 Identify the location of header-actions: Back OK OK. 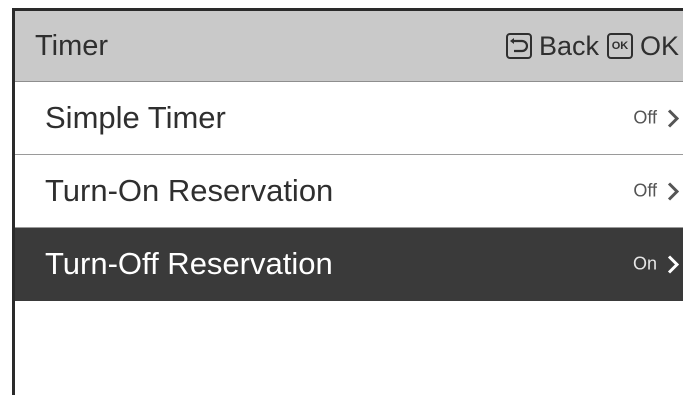
(592, 46).